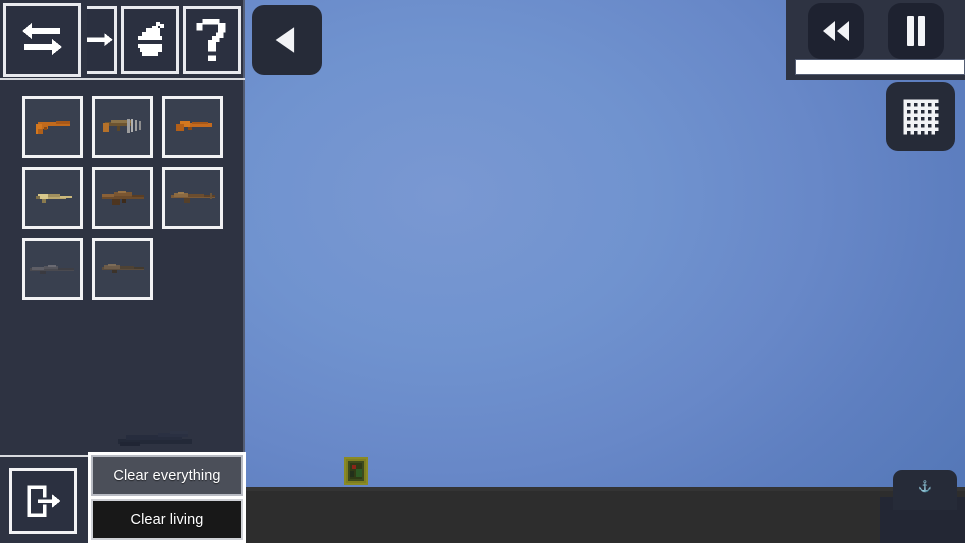 This screenshot has width=965, height=543. I want to click on heavy-rifle-icon, so click(122, 268).